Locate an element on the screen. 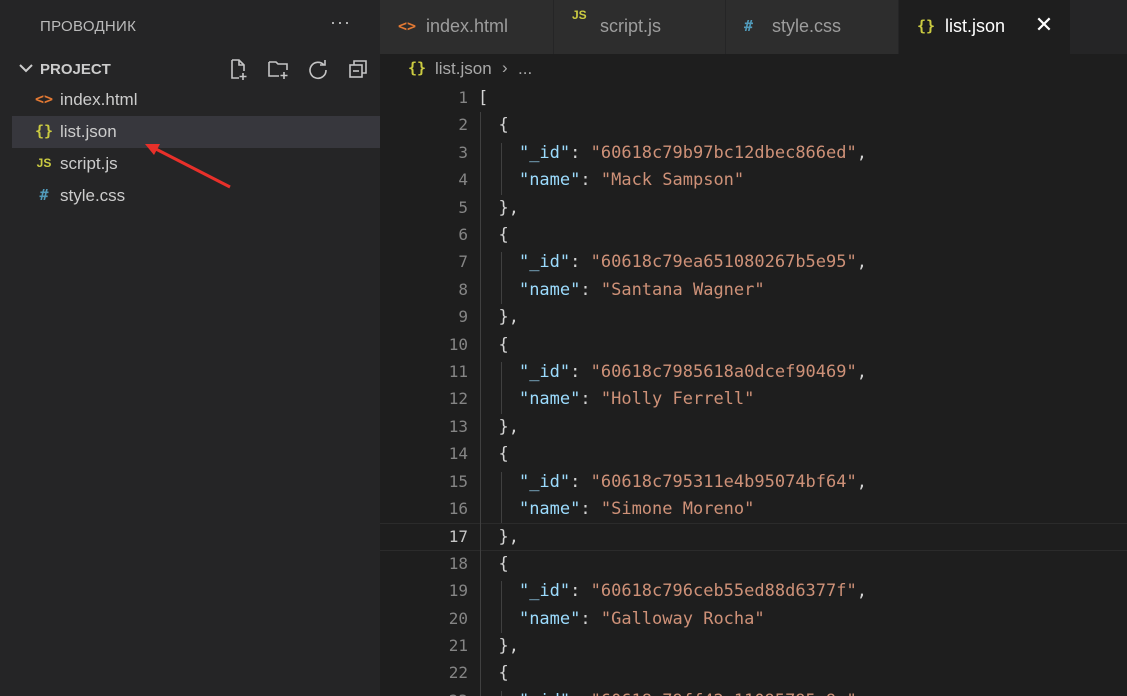  file-label: list.json is located at coordinates (88, 131).